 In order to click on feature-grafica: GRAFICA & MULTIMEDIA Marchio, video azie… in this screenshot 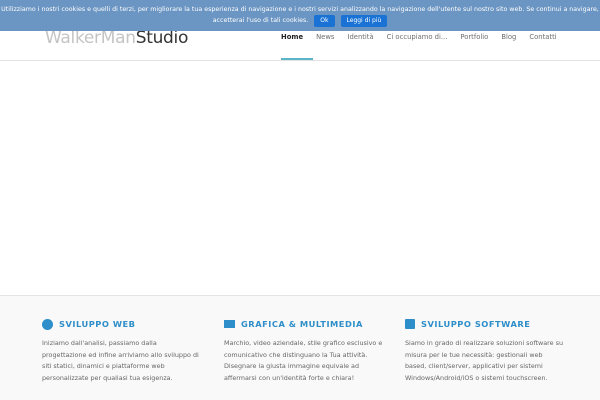, I will do `click(304, 351)`.